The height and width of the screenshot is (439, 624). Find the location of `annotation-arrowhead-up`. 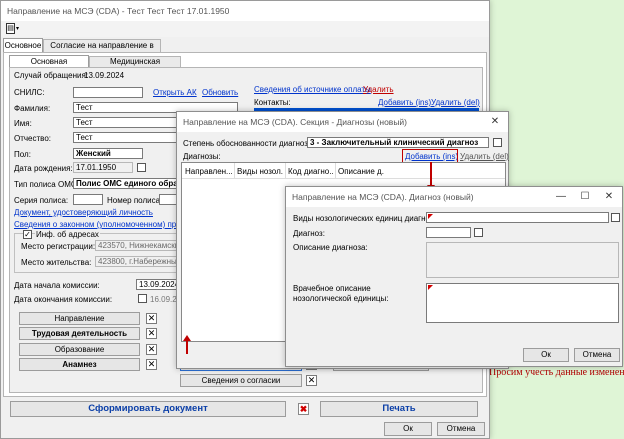

annotation-arrowhead-up is located at coordinates (187, 338).